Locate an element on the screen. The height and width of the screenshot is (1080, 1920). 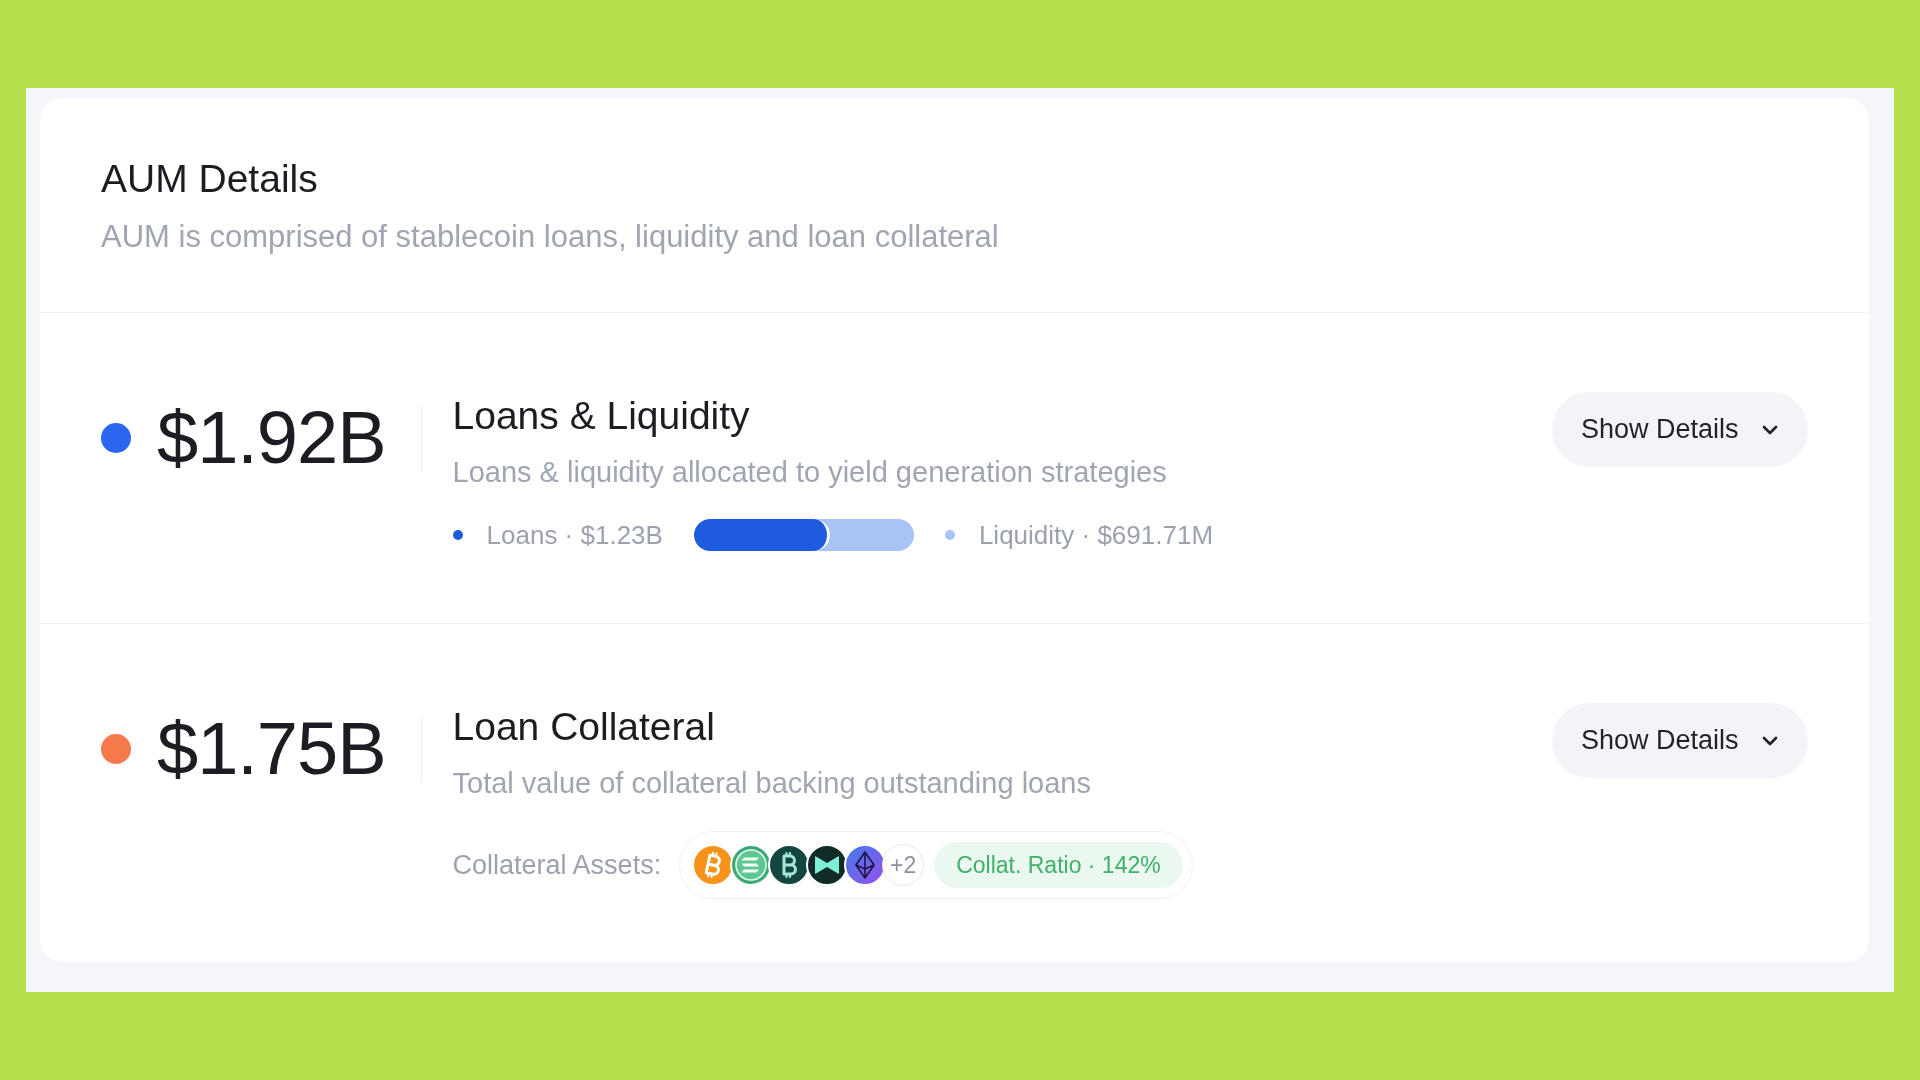
section-title: Loan Collateral is located at coordinates (583, 727).